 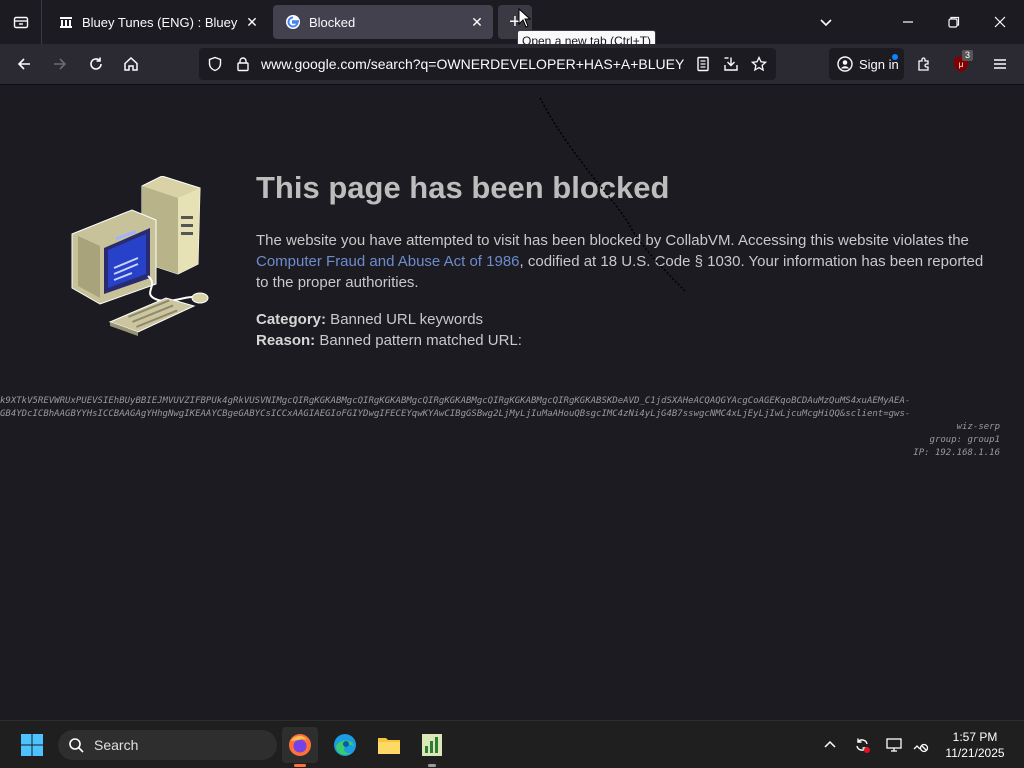 What do you see at coordinates (978, 427) in the screenshot?
I see `blocked-url-line: wiz-serp` at bounding box center [978, 427].